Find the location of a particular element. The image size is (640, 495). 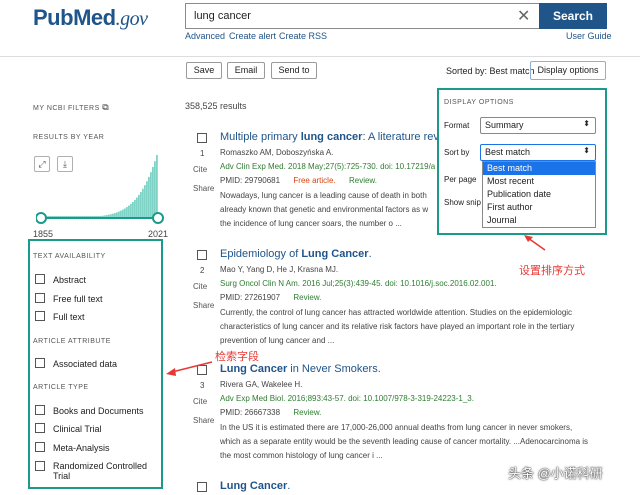

sort-option-first-author: First author is located at coordinates (539, 207).